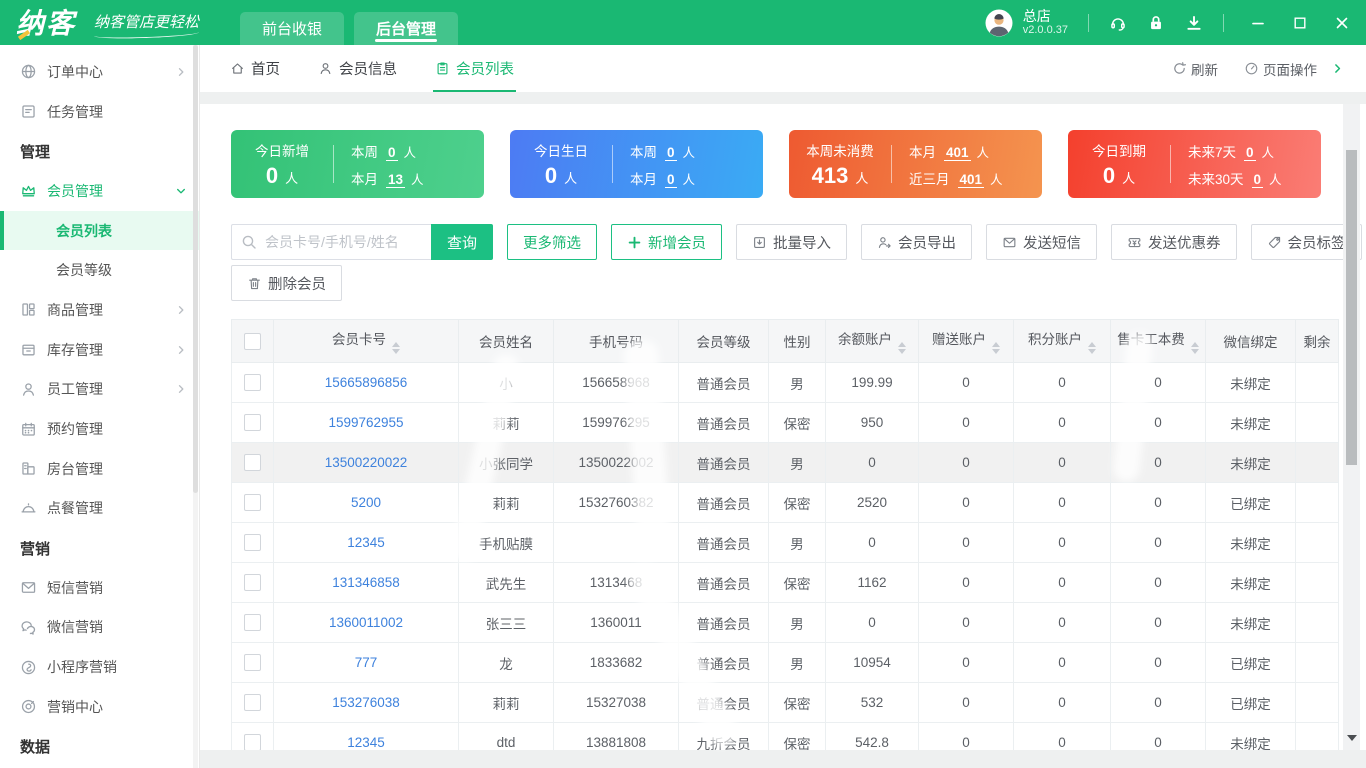  Describe the element at coordinates (366, 462) in the screenshot. I see `member-card-link: 13500220022` at that location.